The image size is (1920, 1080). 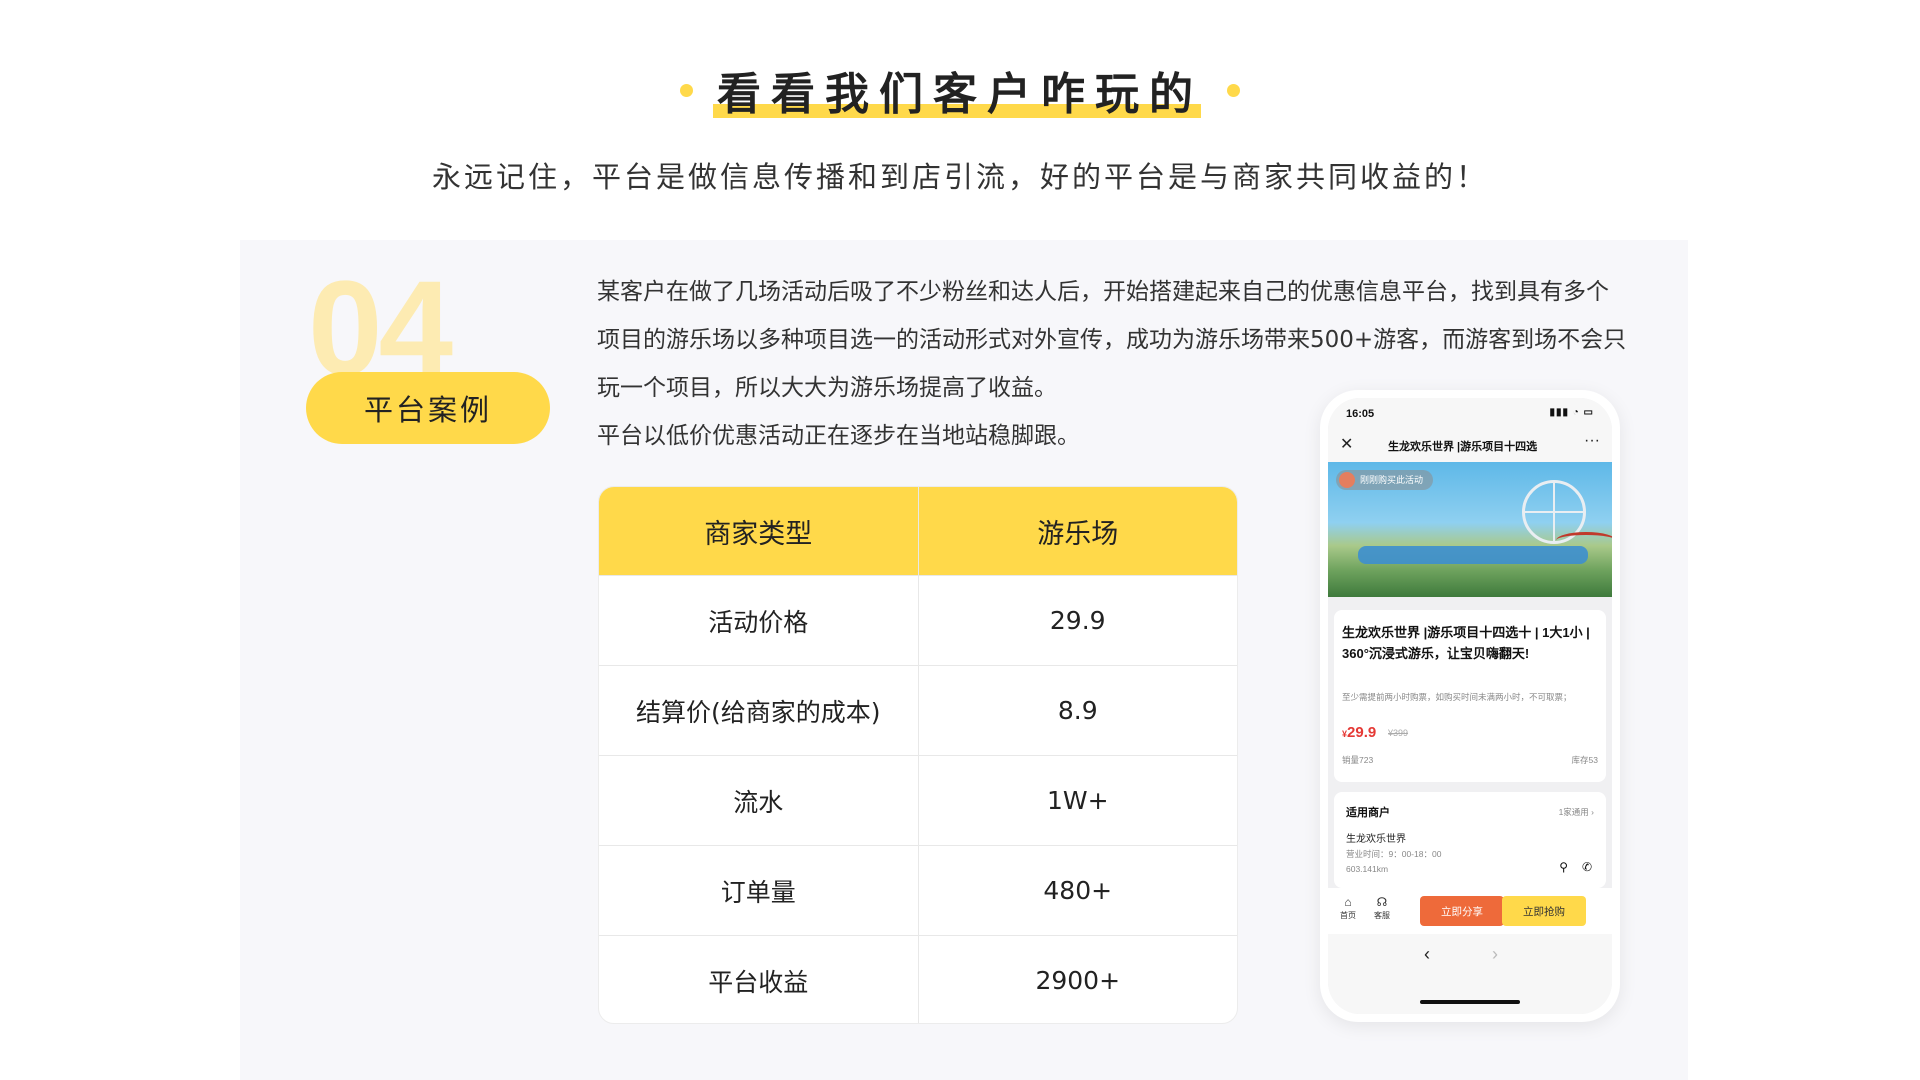 What do you see at coordinates (1233, 90) in the screenshot?
I see `title-dot-right` at bounding box center [1233, 90].